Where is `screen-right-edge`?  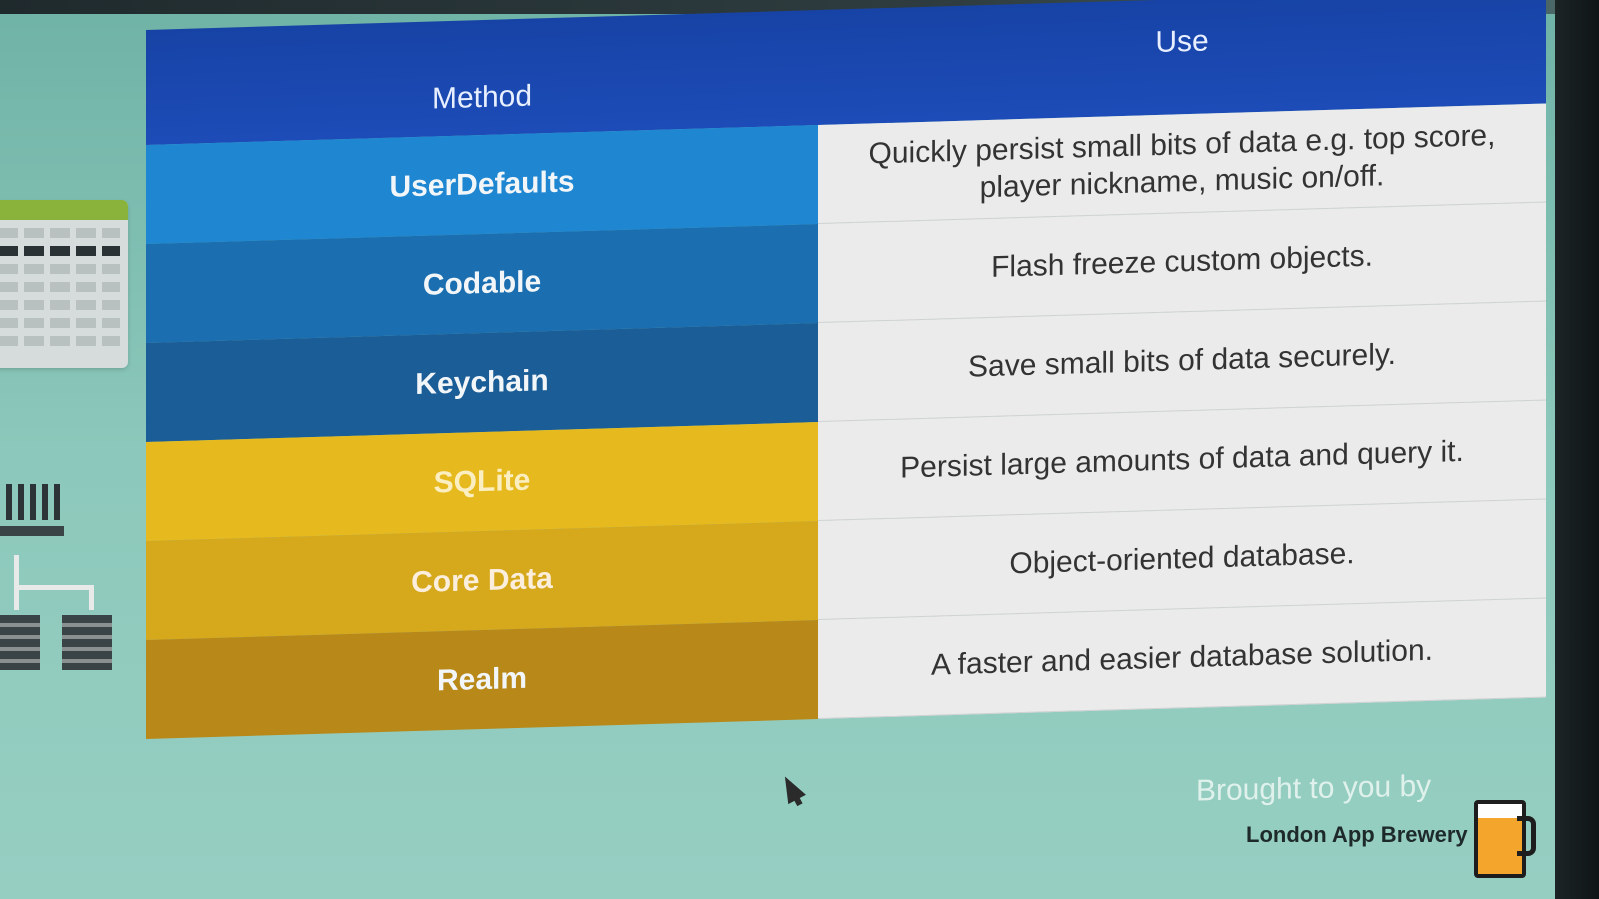 screen-right-edge is located at coordinates (1577, 449).